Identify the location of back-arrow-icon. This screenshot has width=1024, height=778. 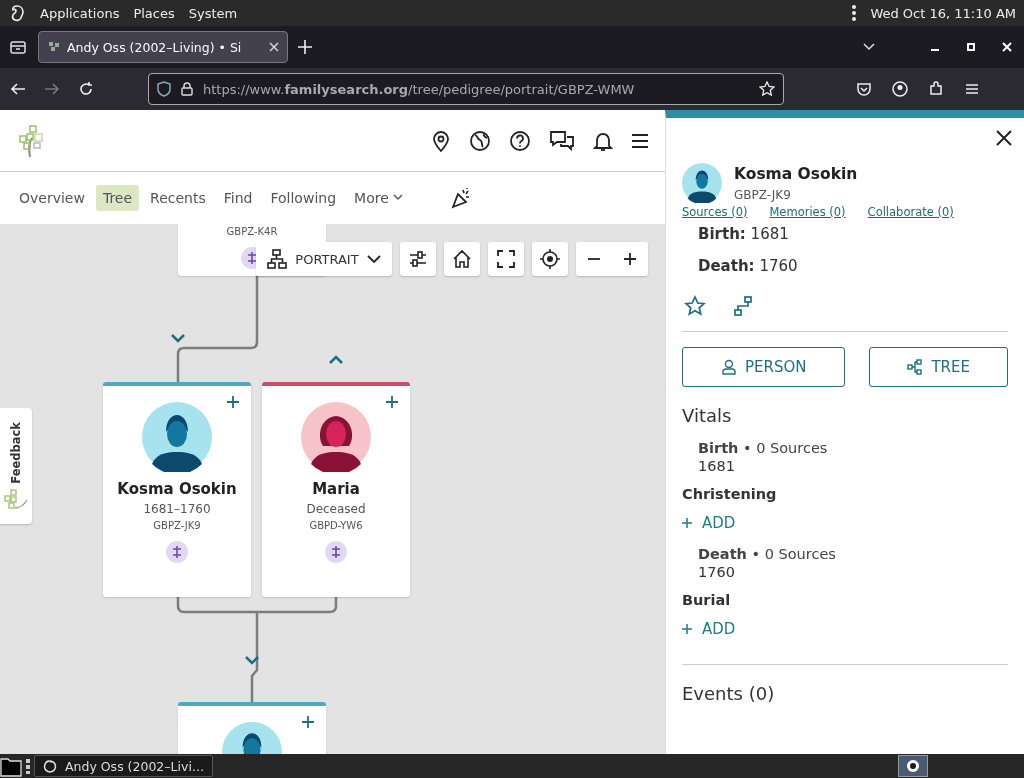
(18, 89).